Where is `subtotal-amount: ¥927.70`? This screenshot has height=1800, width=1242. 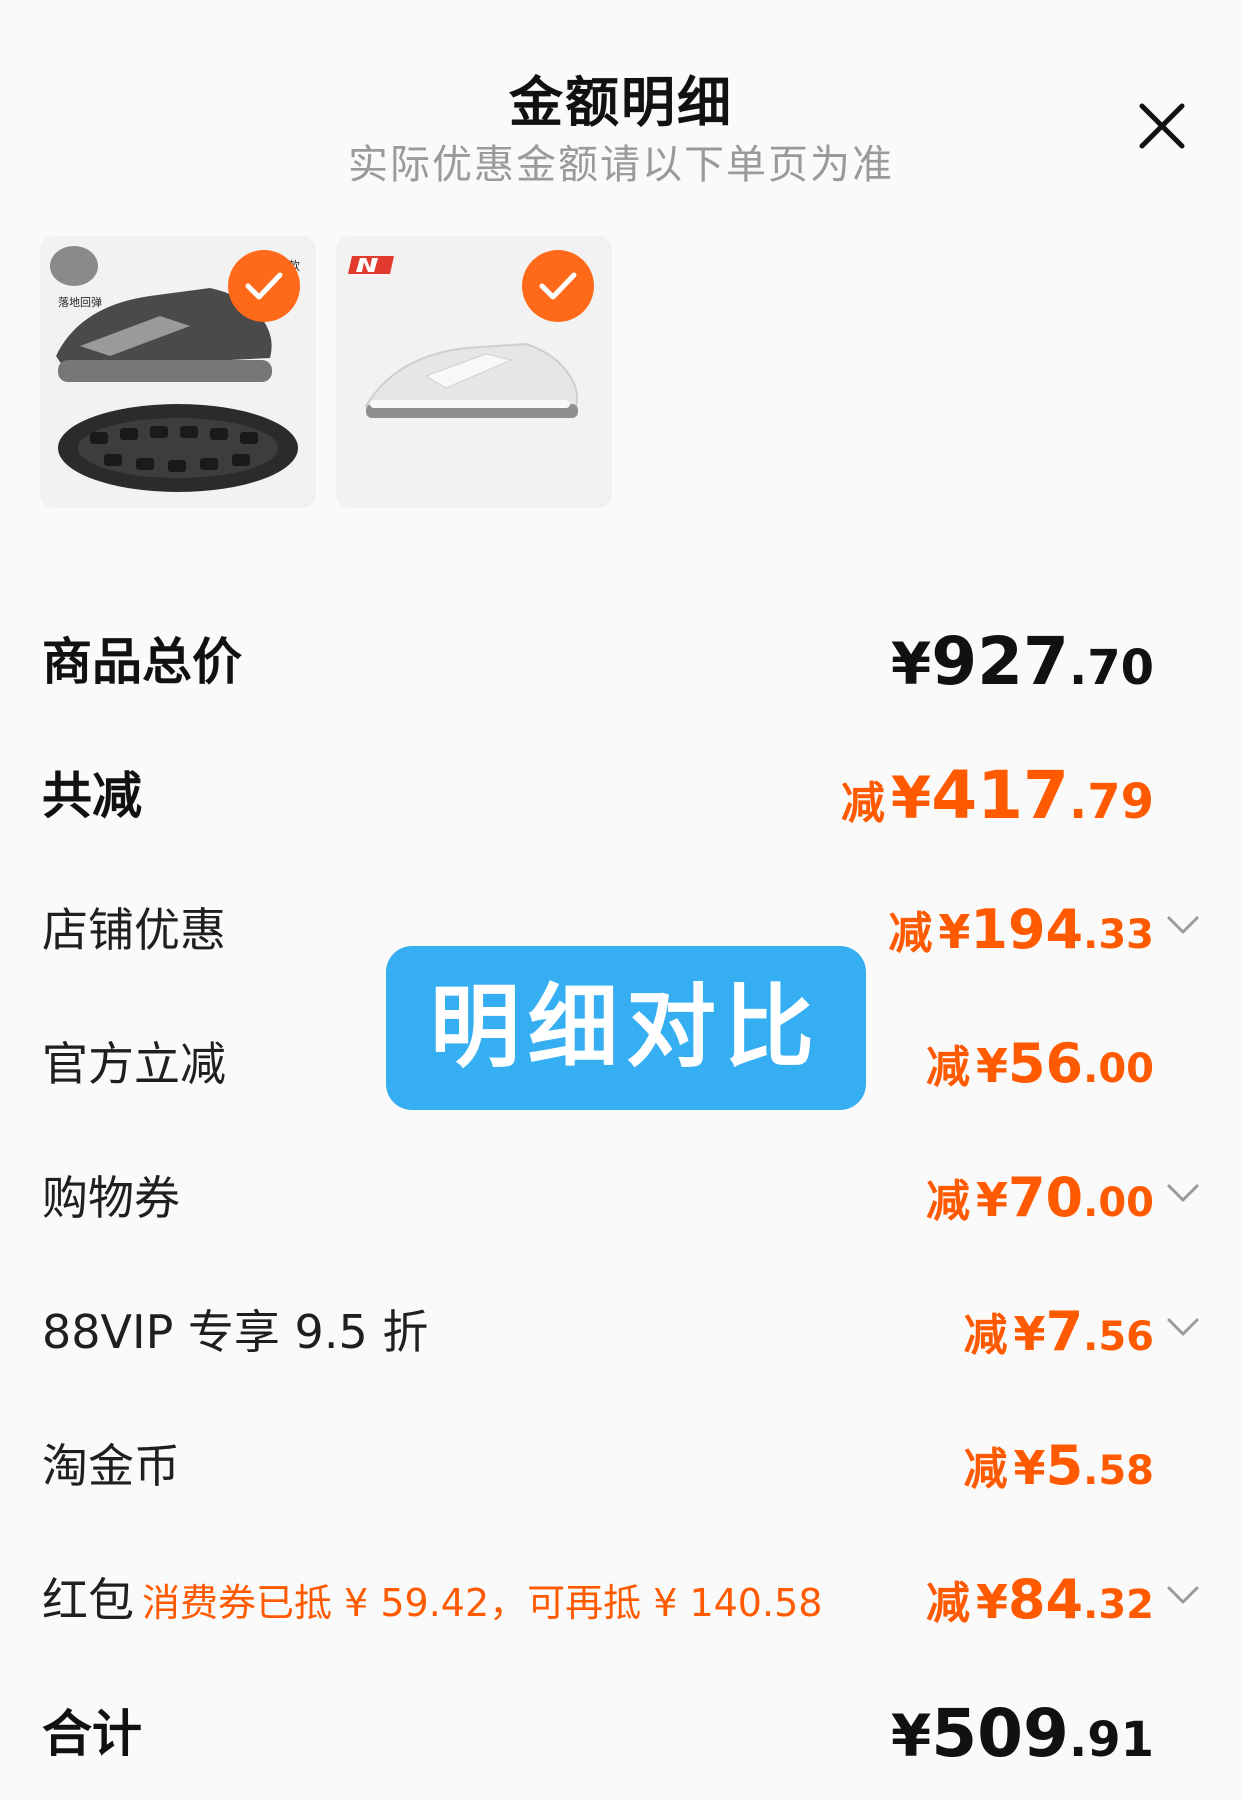 subtotal-amount: ¥927.70 is located at coordinates (1022, 661).